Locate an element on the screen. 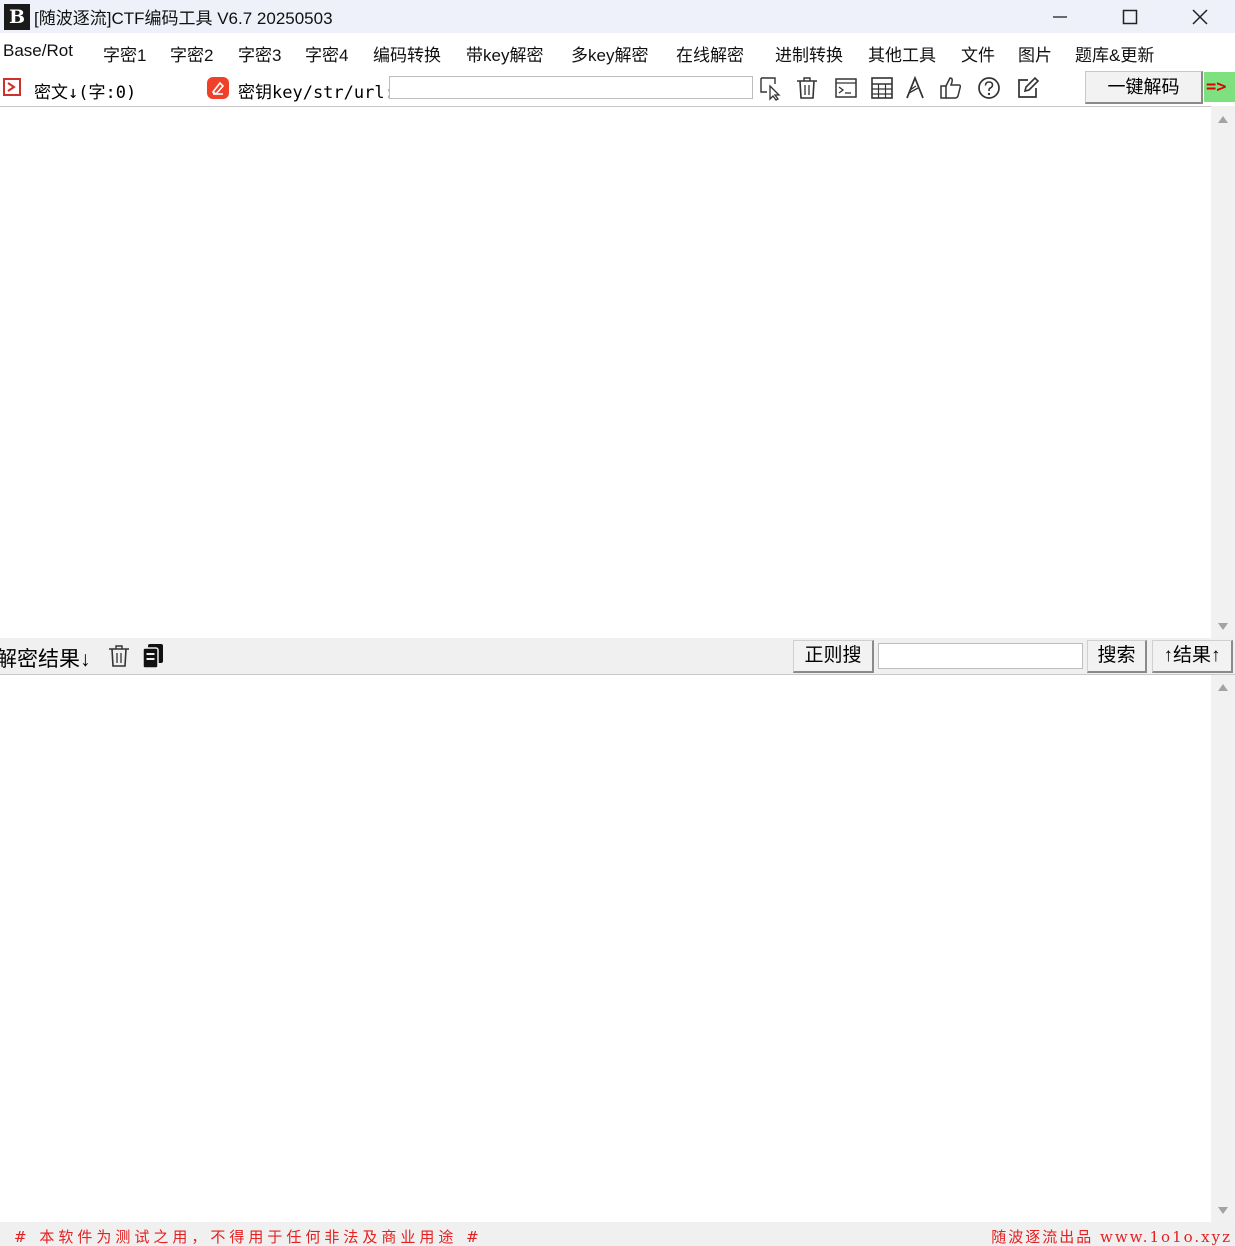 The width and height of the screenshot is (1235, 1246). select-cursor-icon is located at coordinates (770, 89).